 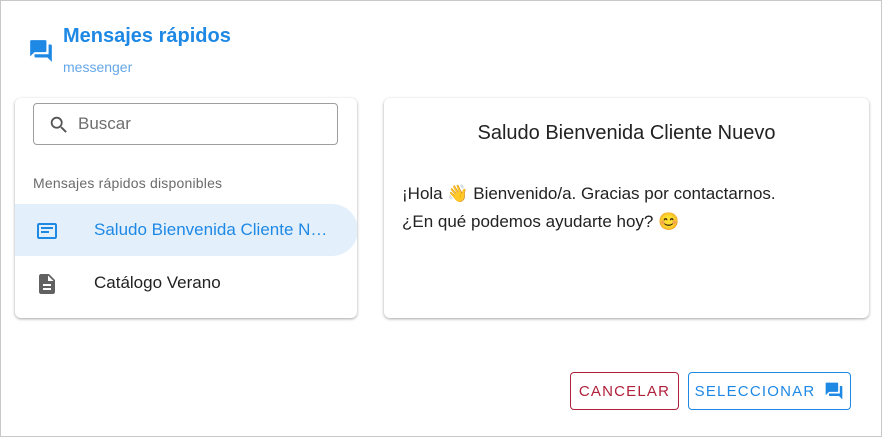 What do you see at coordinates (626, 133) in the screenshot?
I see `preview-title: Saludo Bienvenida Cliente Nuevo` at bounding box center [626, 133].